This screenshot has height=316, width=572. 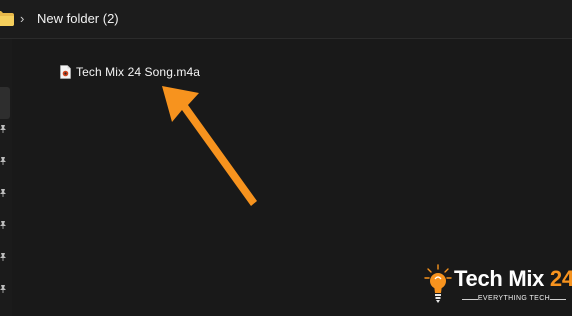 What do you see at coordinates (7, 18) in the screenshot?
I see `folder-icon` at bounding box center [7, 18].